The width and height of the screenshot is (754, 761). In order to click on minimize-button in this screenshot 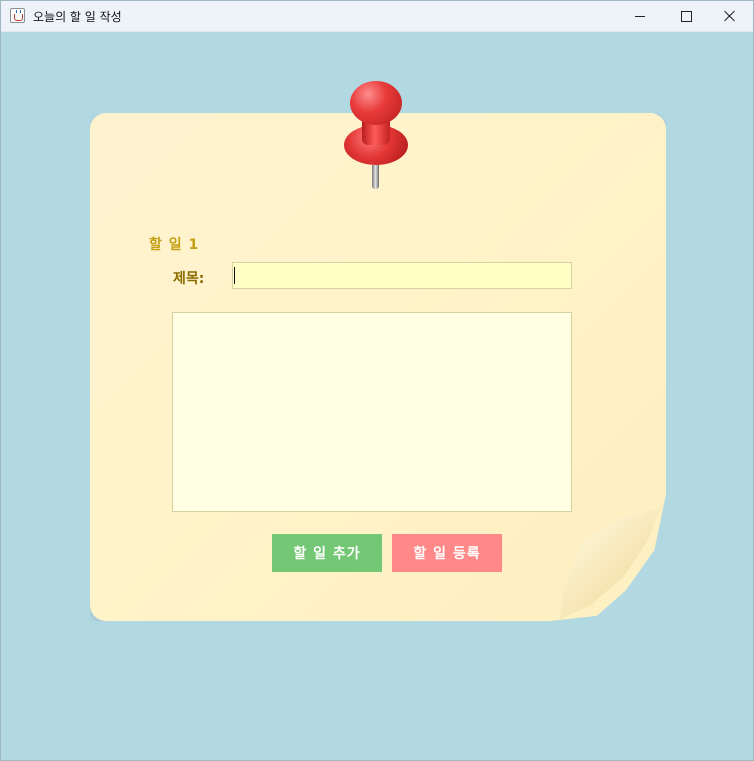, I will do `click(640, 16)`.